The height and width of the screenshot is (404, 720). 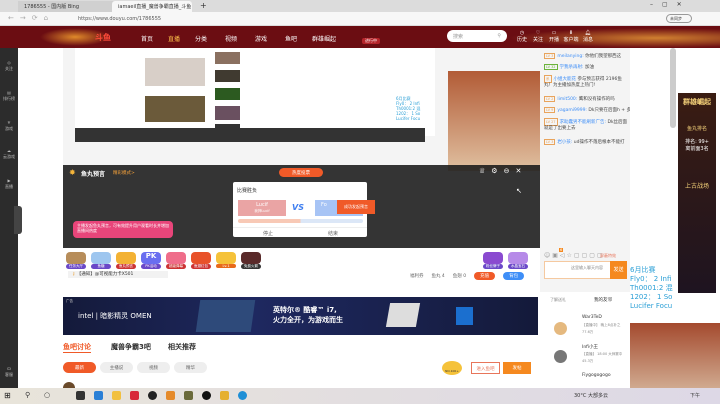 I want to click on client-button: ⬇ 客户端, so click(x=571, y=37).